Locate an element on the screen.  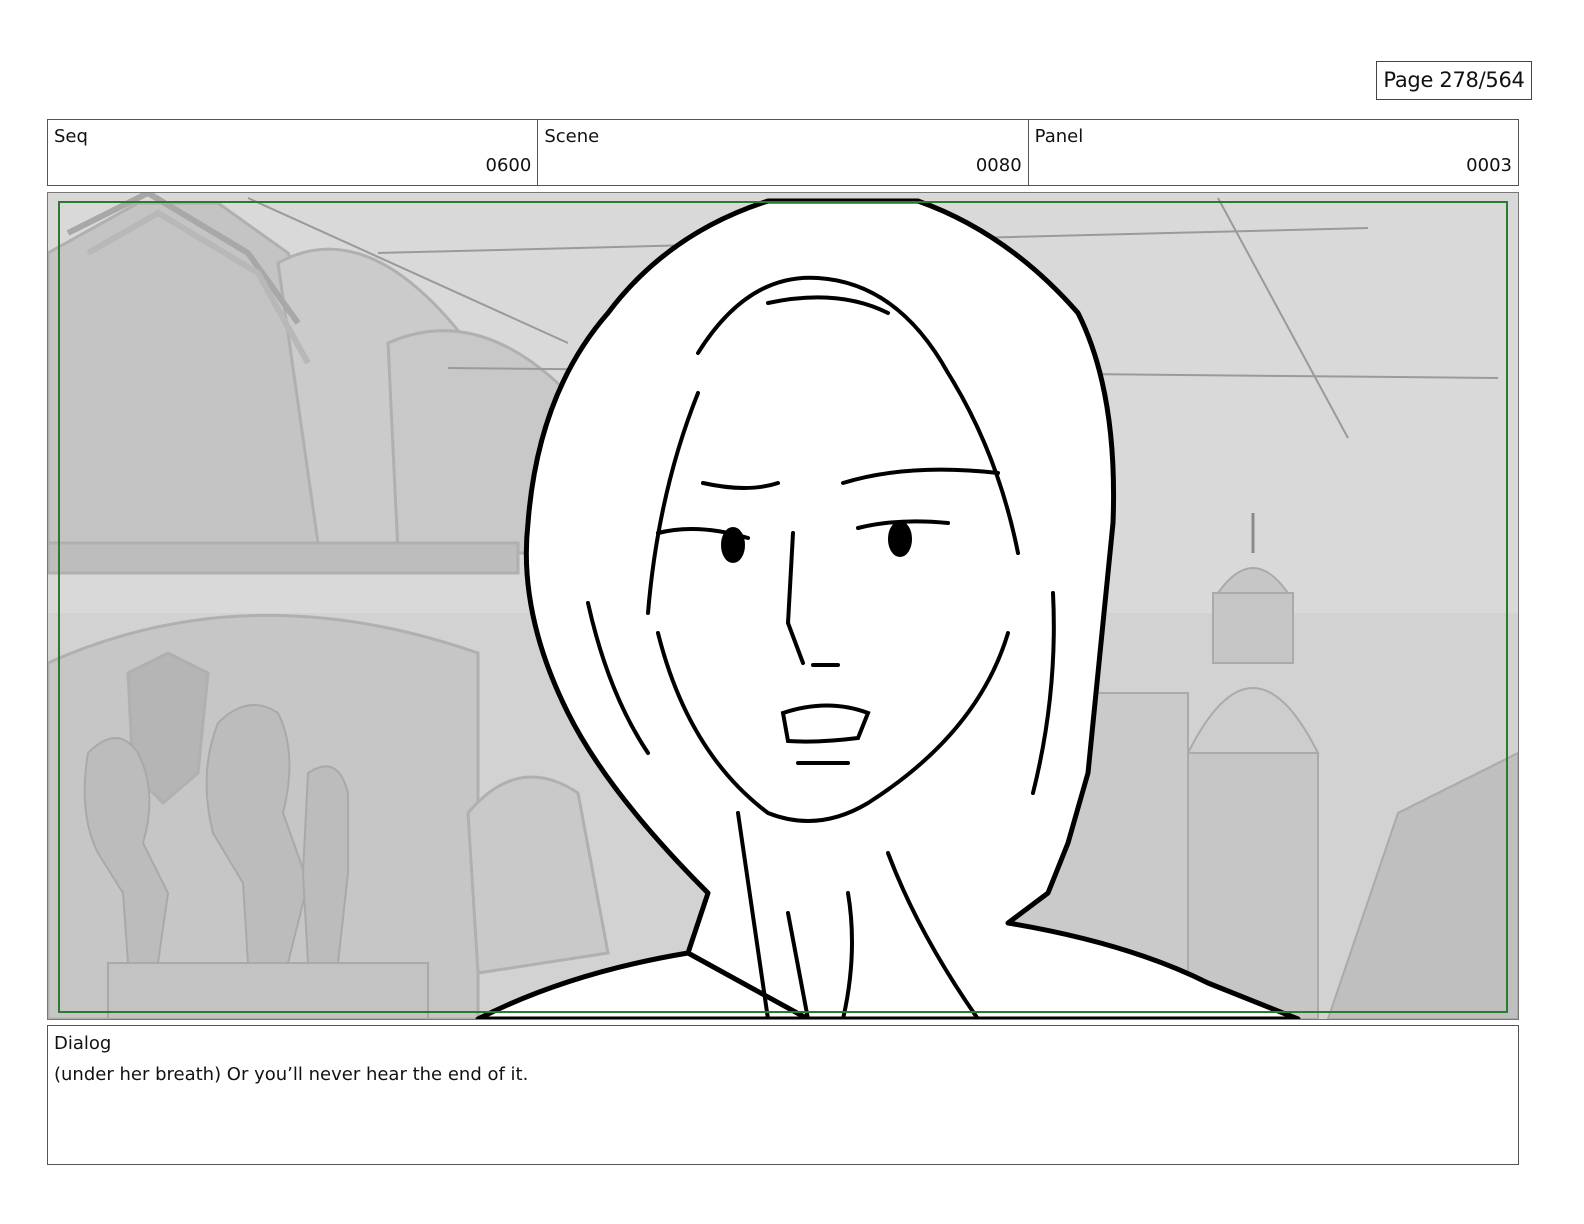
scene-value: 0080 is located at coordinates (998, 165).